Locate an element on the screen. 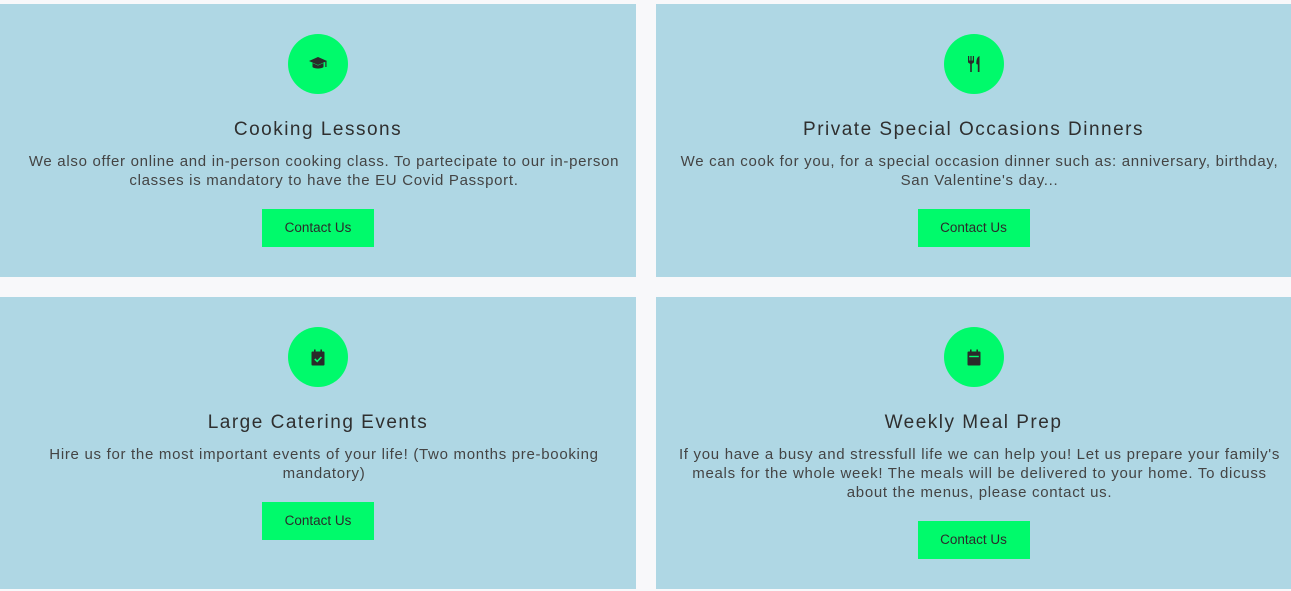  card-title: Large Catering Events is located at coordinates (318, 422).